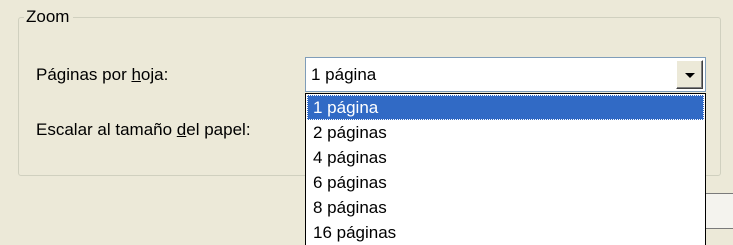 The height and width of the screenshot is (245, 733). I want to click on scale-to-paper-label-start: Escalar al tamaño, so click(106, 129).